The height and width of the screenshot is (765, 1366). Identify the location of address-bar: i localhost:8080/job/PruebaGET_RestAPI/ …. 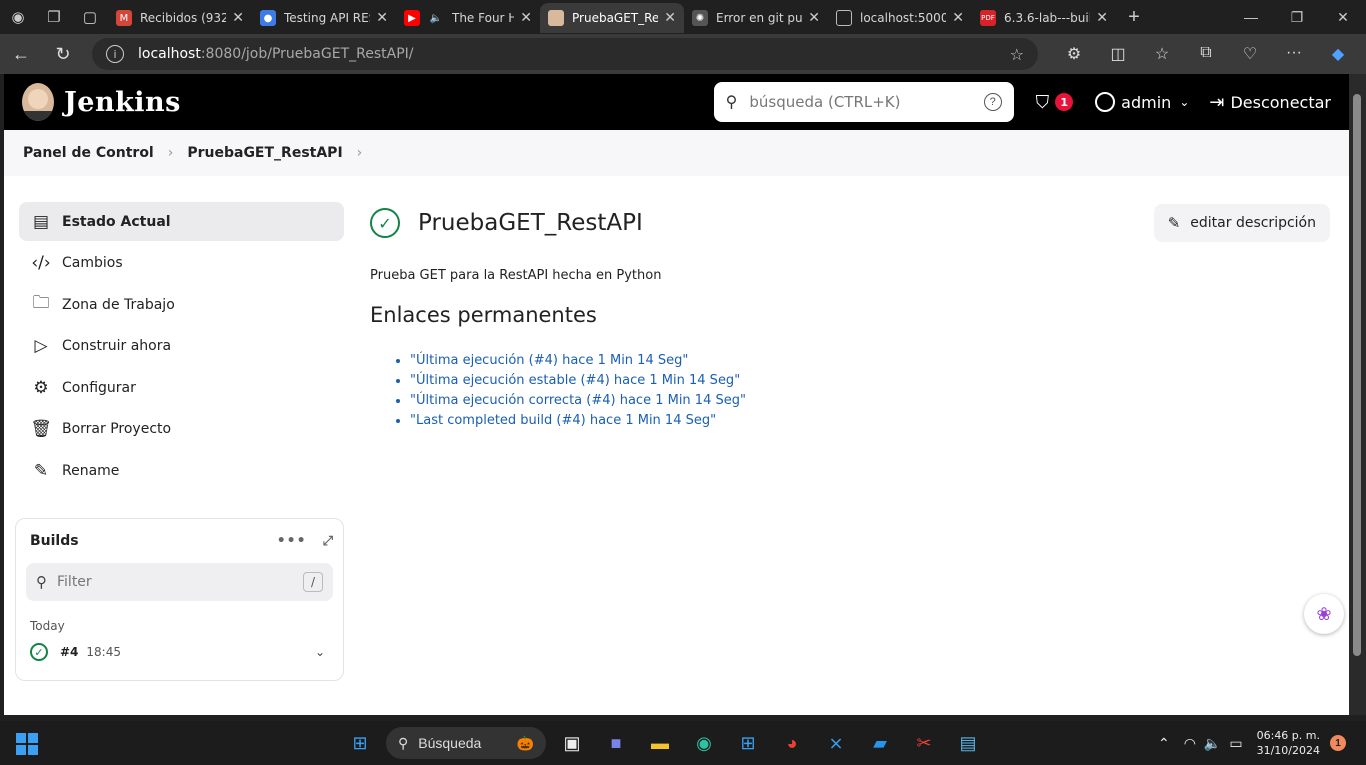
(565, 54).